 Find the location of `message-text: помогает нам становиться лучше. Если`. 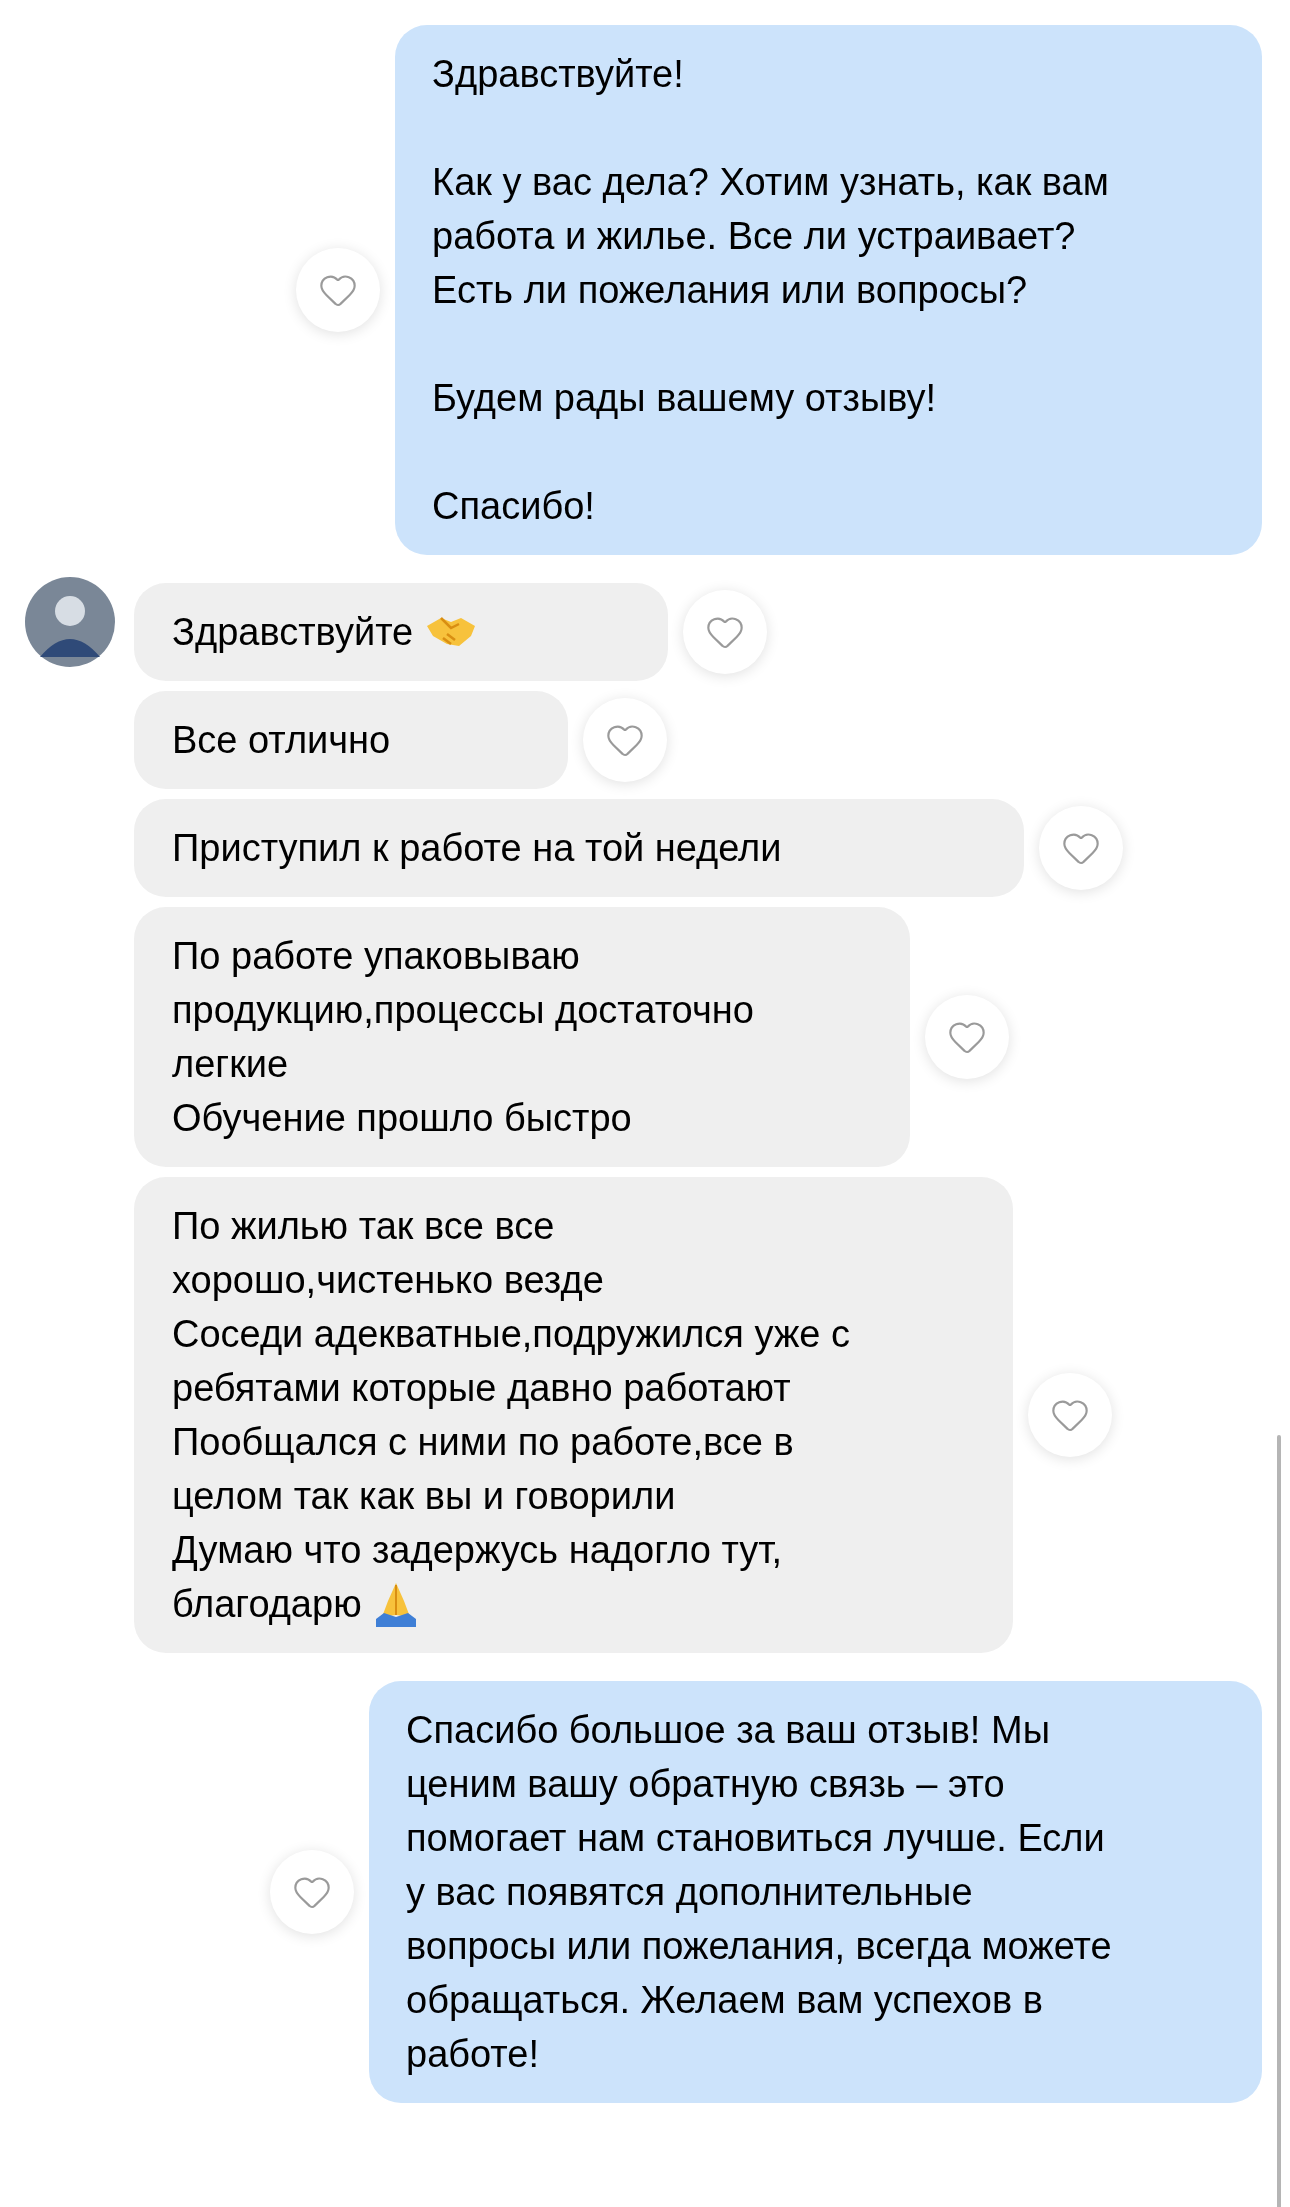

message-text: помогает нам становиться лучше. Если is located at coordinates (756, 1838).